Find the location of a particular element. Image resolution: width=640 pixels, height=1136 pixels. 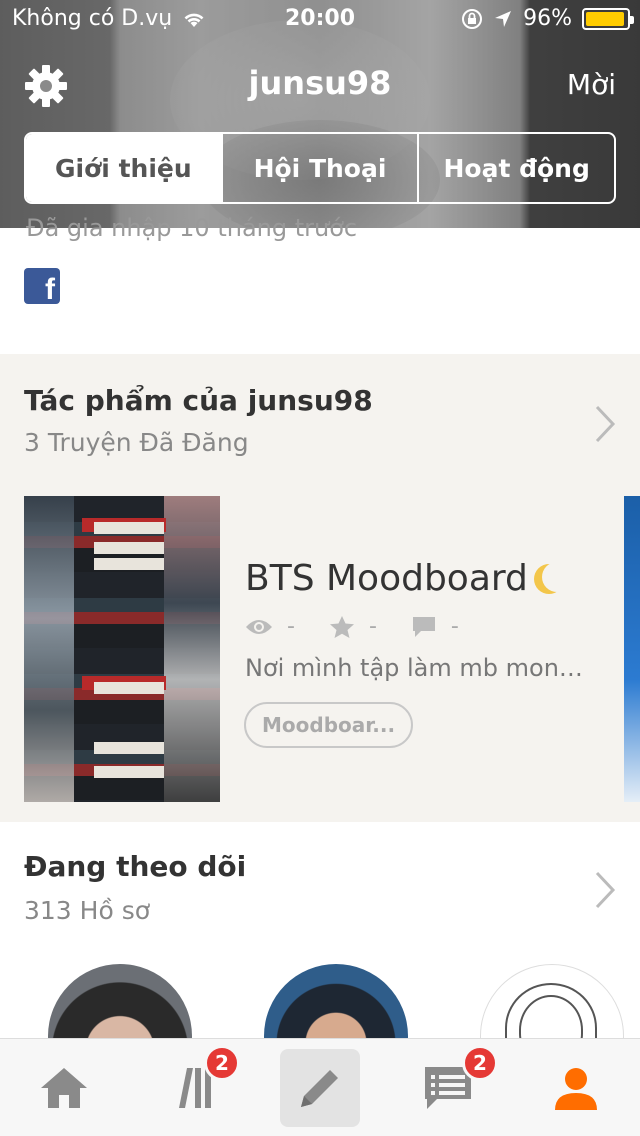

story-cover is located at coordinates (122, 649).